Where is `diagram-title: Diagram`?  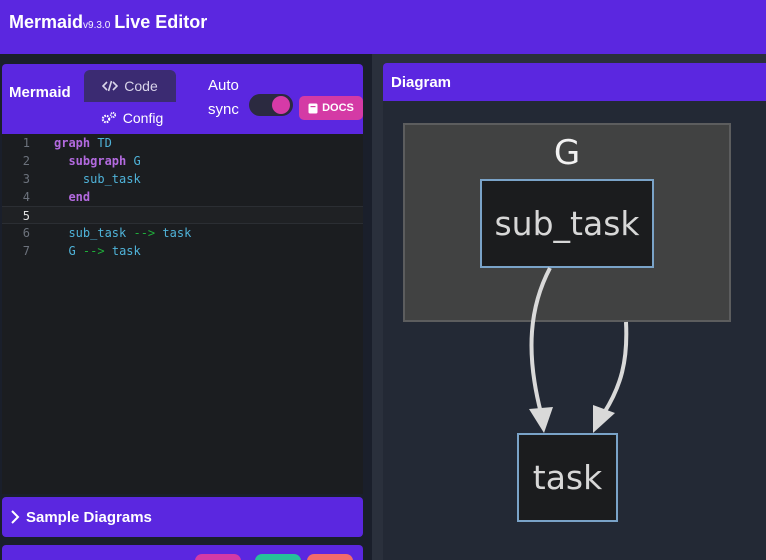 diagram-title: Diagram is located at coordinates (421, 82).